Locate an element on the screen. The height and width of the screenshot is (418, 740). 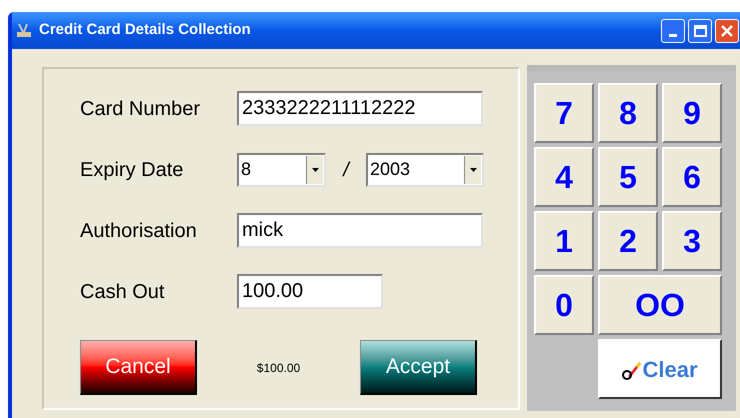
keypad-key: 1 is located at coordinates (564, 241).